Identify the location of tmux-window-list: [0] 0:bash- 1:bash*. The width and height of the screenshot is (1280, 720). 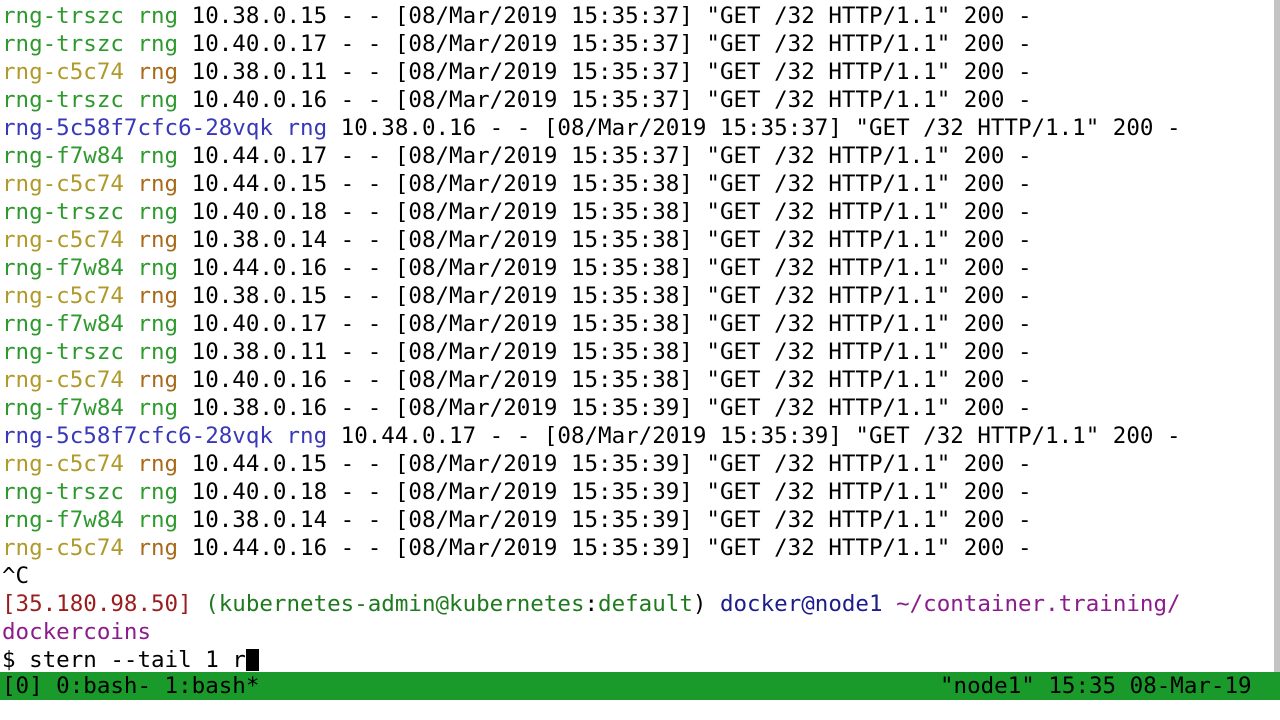
(130, 686).